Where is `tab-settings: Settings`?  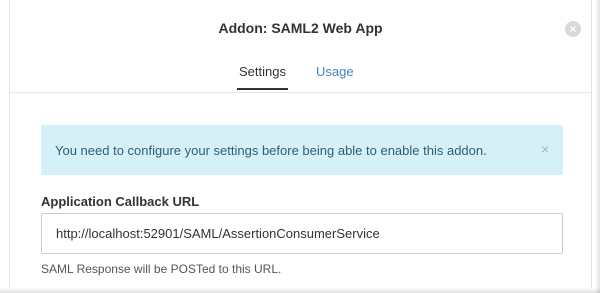 tab-settings: Settings is located at coordinates (262, 77).